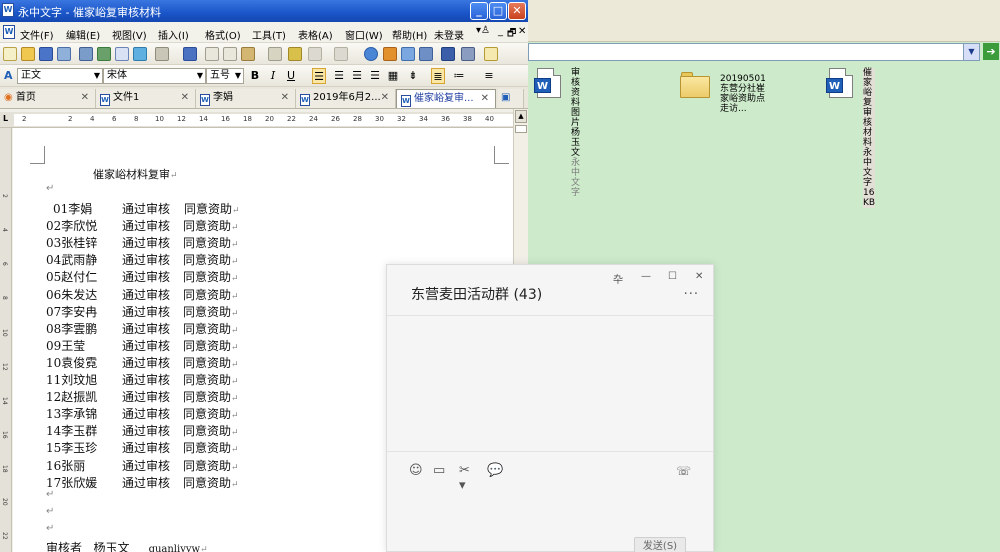  What do you see at coordinates (754, 52) in the screenshot?
I see `address-bar: ▼` at bounding box center [754, 52].